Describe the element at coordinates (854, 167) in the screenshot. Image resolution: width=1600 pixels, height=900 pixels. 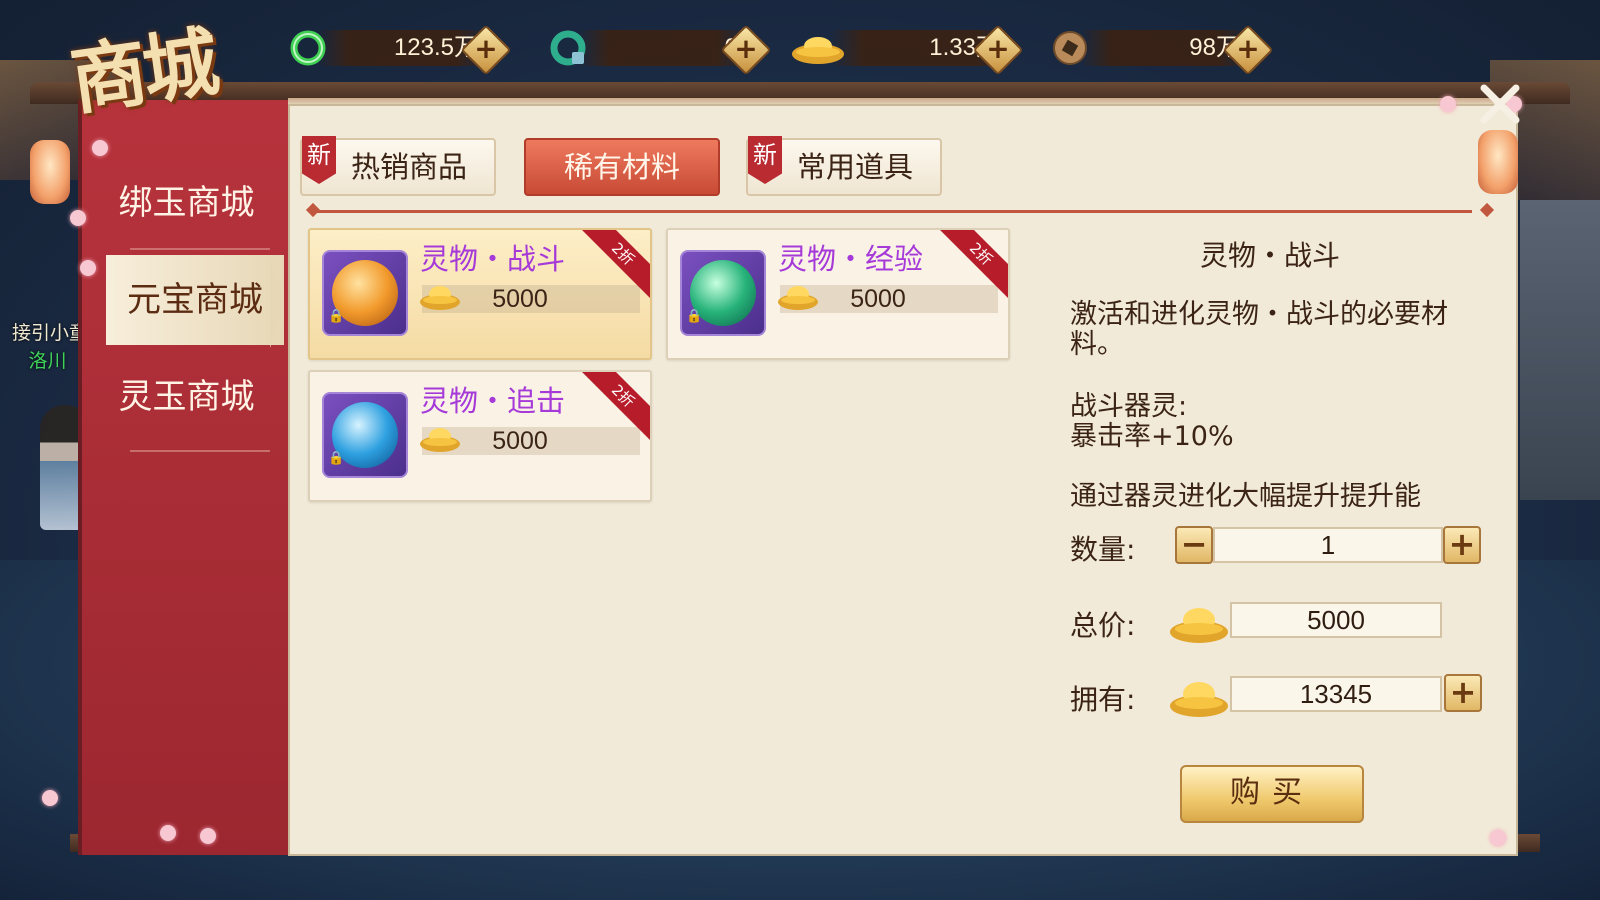
I see `tab-label: 常用道具` at that location.